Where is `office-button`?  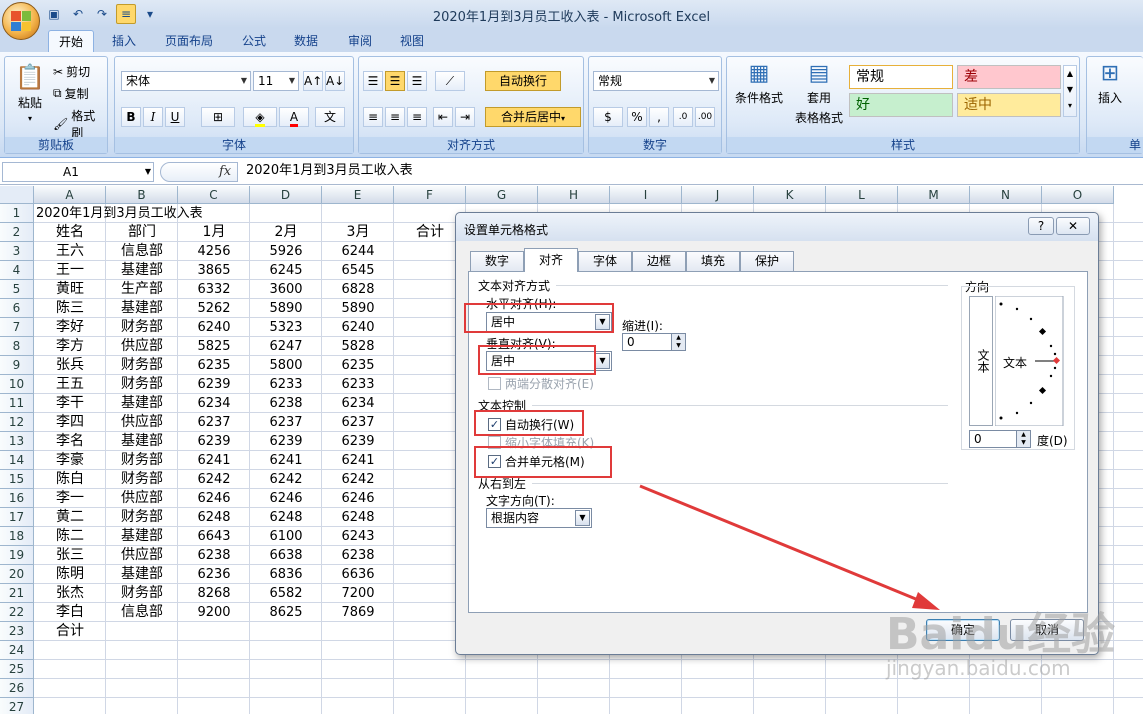
office-button is located at coordinates (21, 21).